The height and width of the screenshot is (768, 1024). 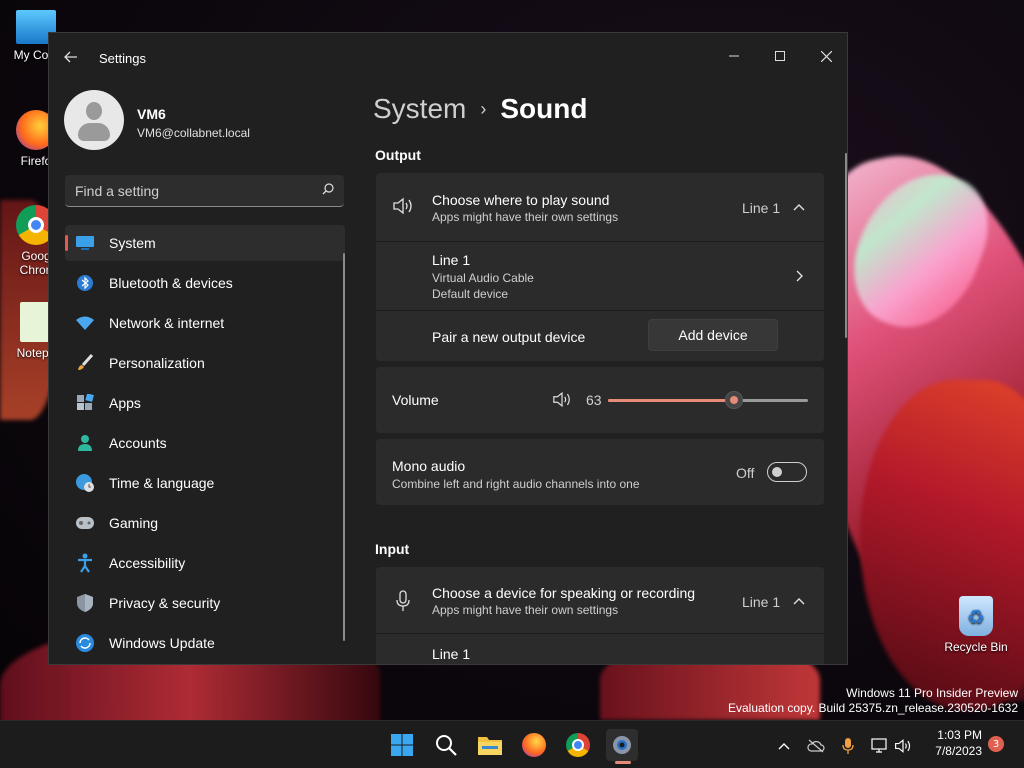 I want to click on input-device-name: Line 1, so click(x=451, y=654).